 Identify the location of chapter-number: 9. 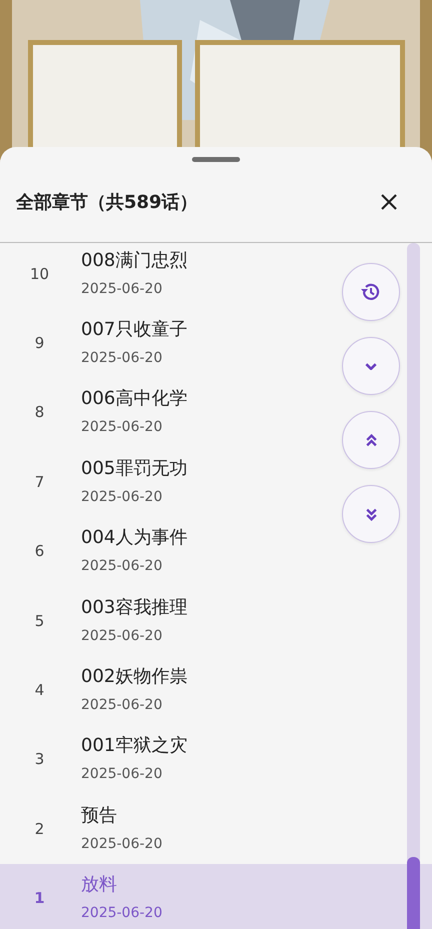
(40, 343).